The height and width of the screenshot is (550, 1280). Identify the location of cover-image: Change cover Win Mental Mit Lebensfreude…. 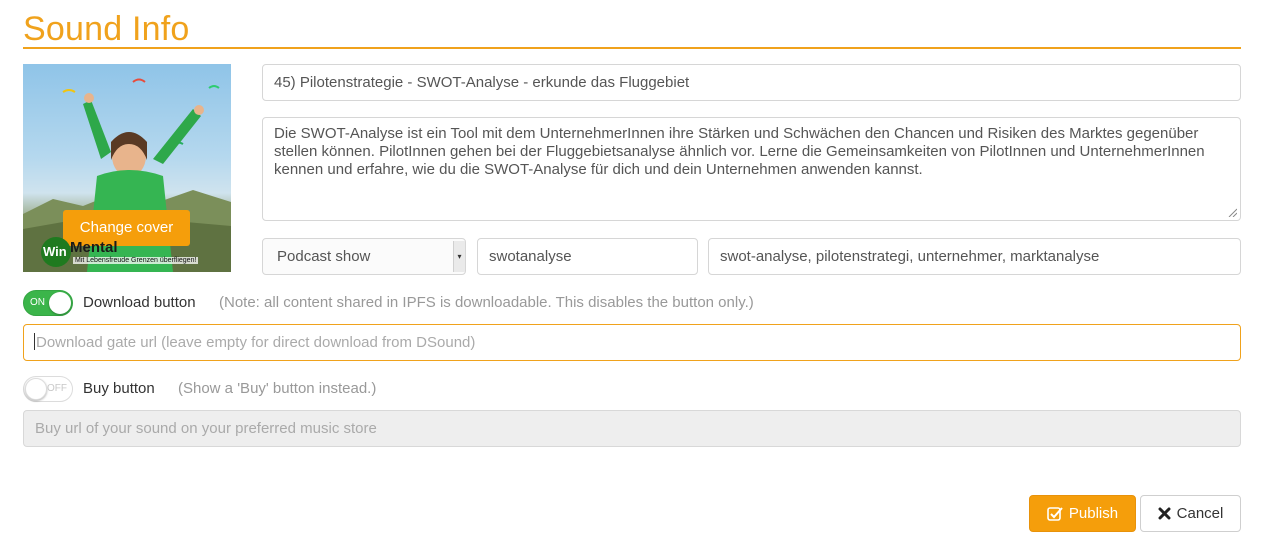
(127, 168).